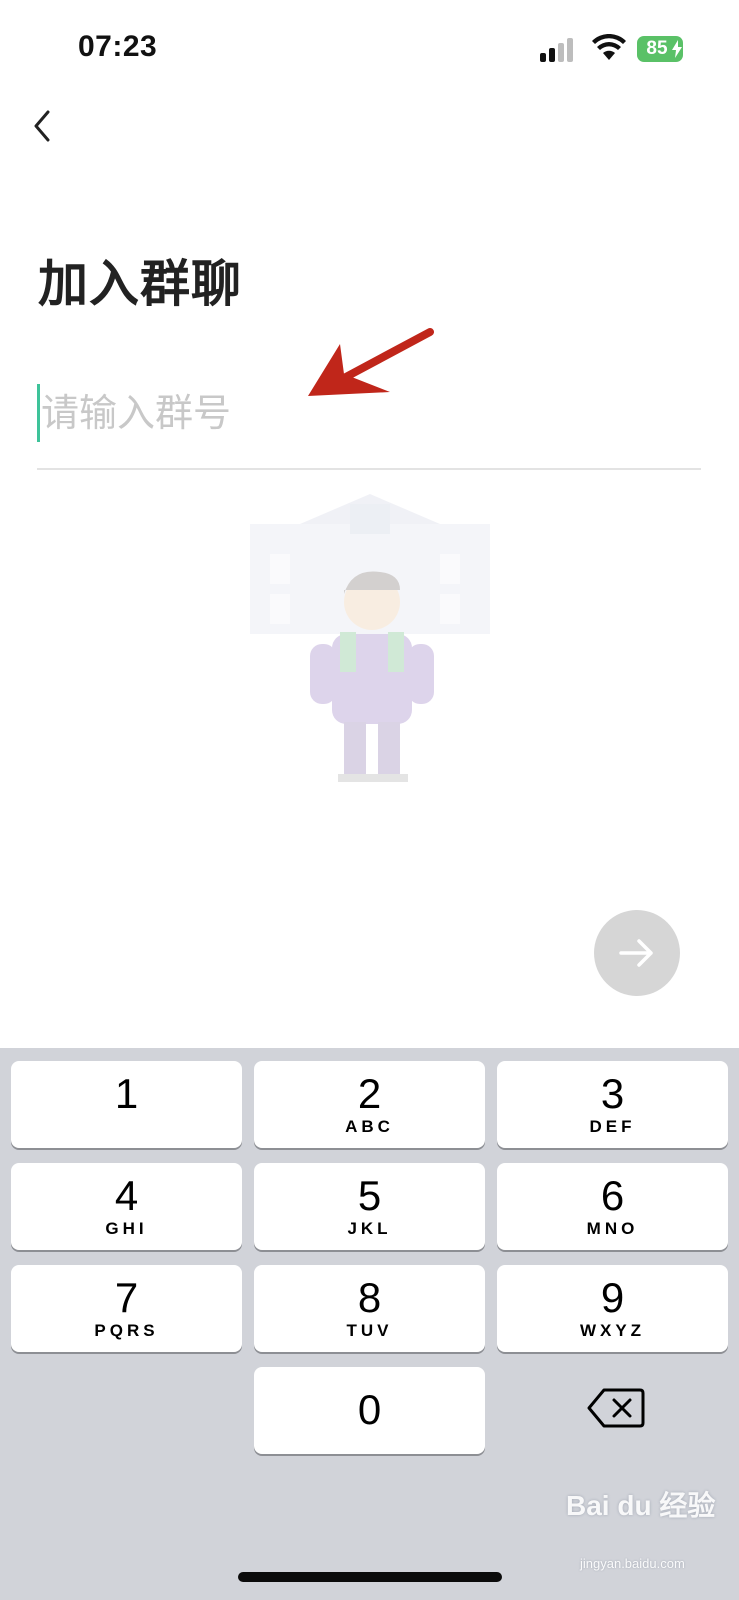  I want to click on key-letters: MNO, so click(612, 1228).